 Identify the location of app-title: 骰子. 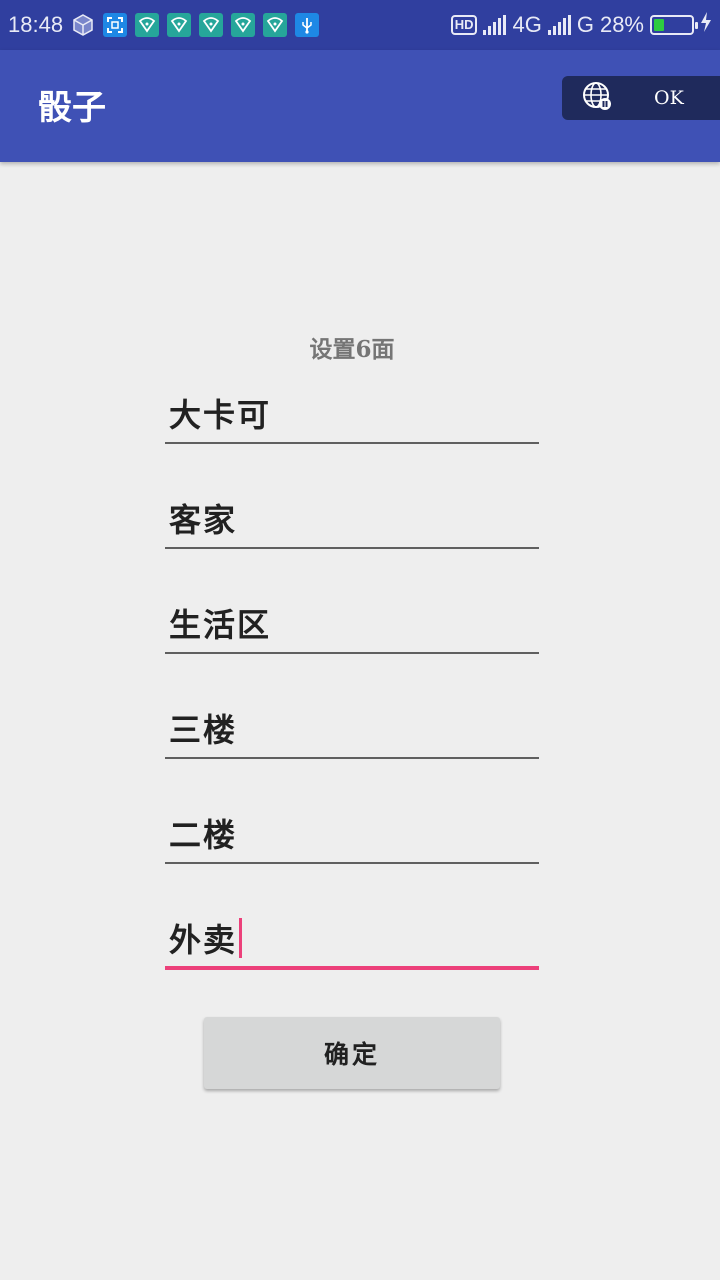
(72, 108).